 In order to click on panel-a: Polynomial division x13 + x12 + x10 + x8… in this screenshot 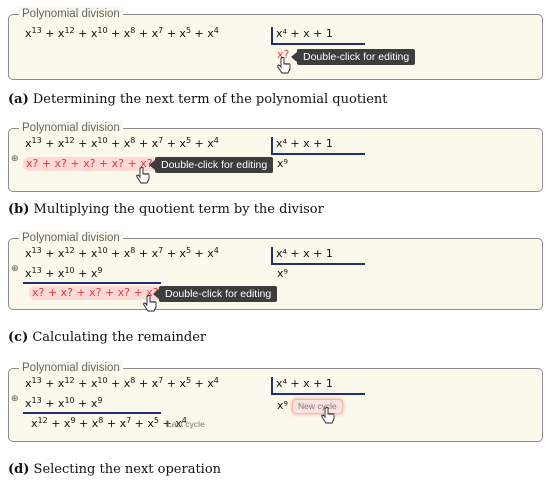, I will do `click(275, 43)`.